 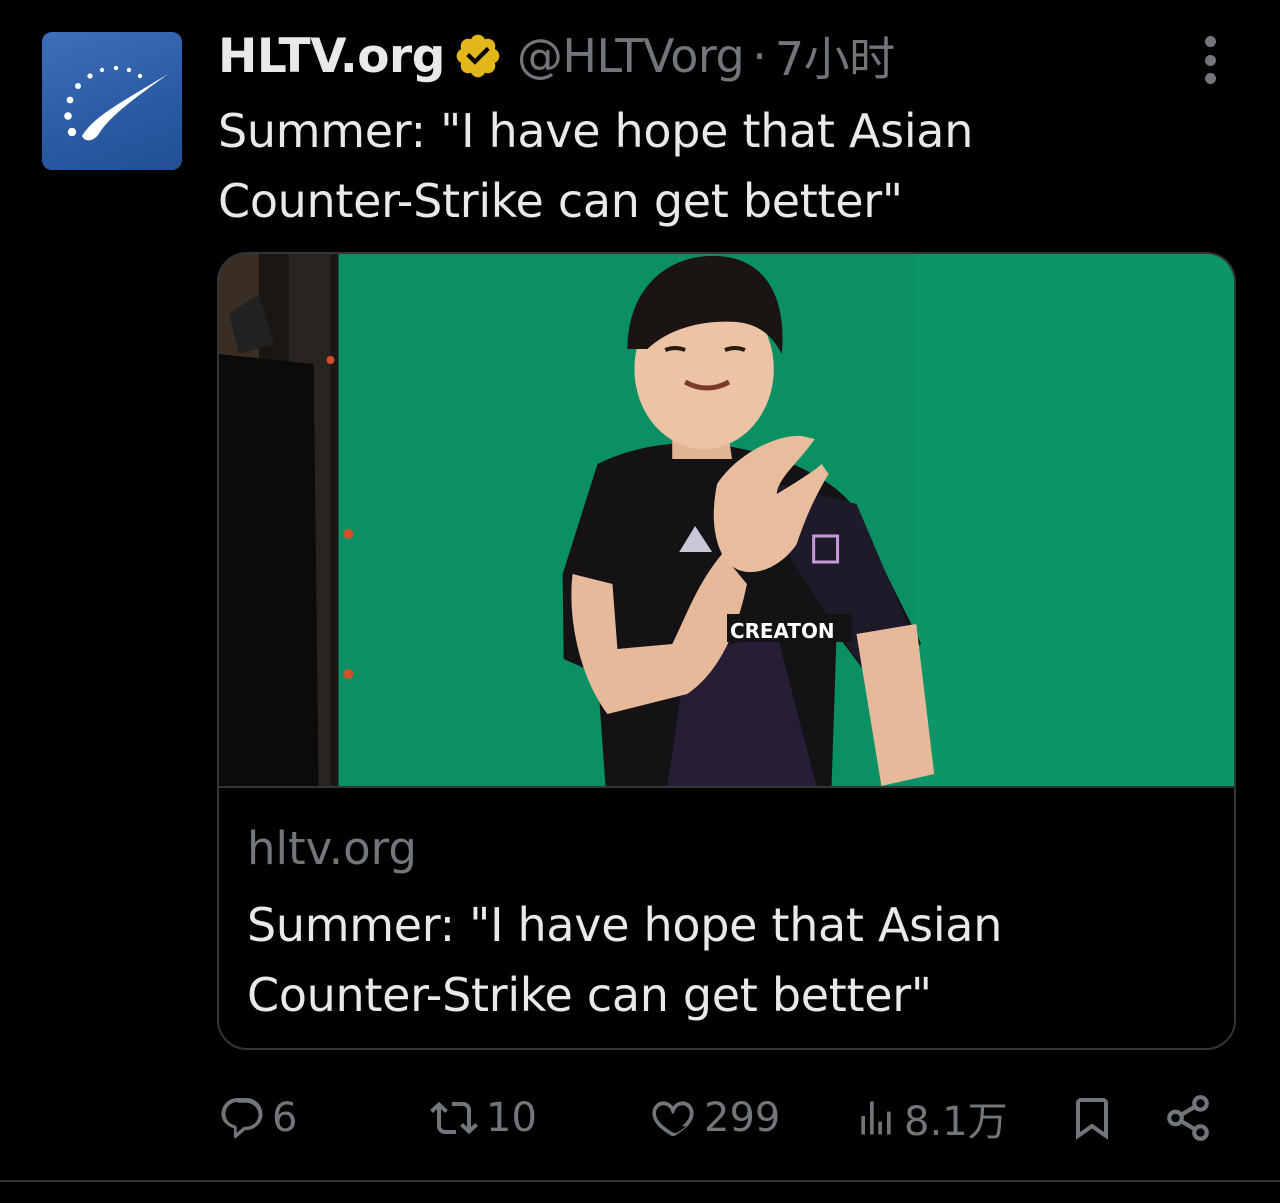 I want to click on like-button: 299, so click(x=714, y=1118).